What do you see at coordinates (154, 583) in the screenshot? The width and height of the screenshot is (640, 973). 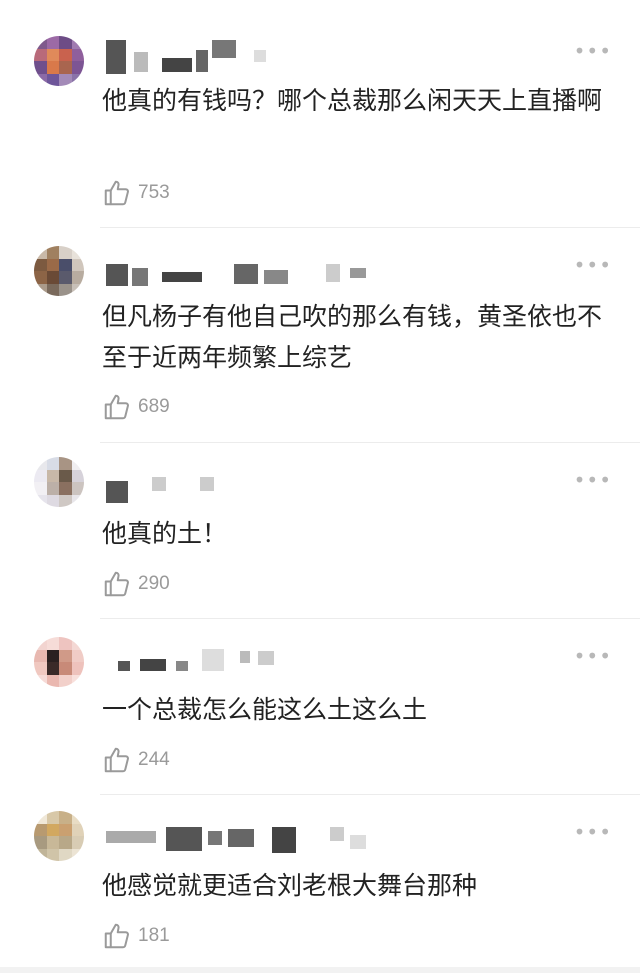 I see `like-count: 290` at bounding box center [154, 583].